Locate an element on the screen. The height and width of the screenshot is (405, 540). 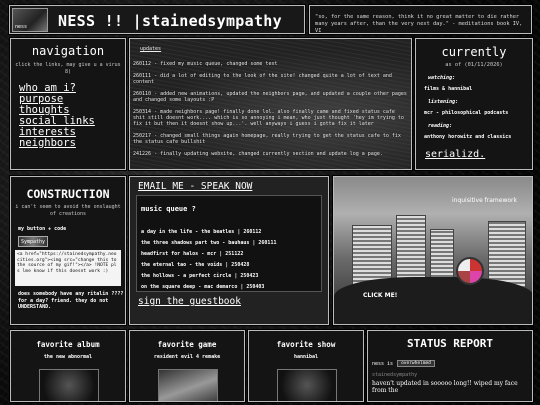
game-cover-image is located at coordinates (188, 385).